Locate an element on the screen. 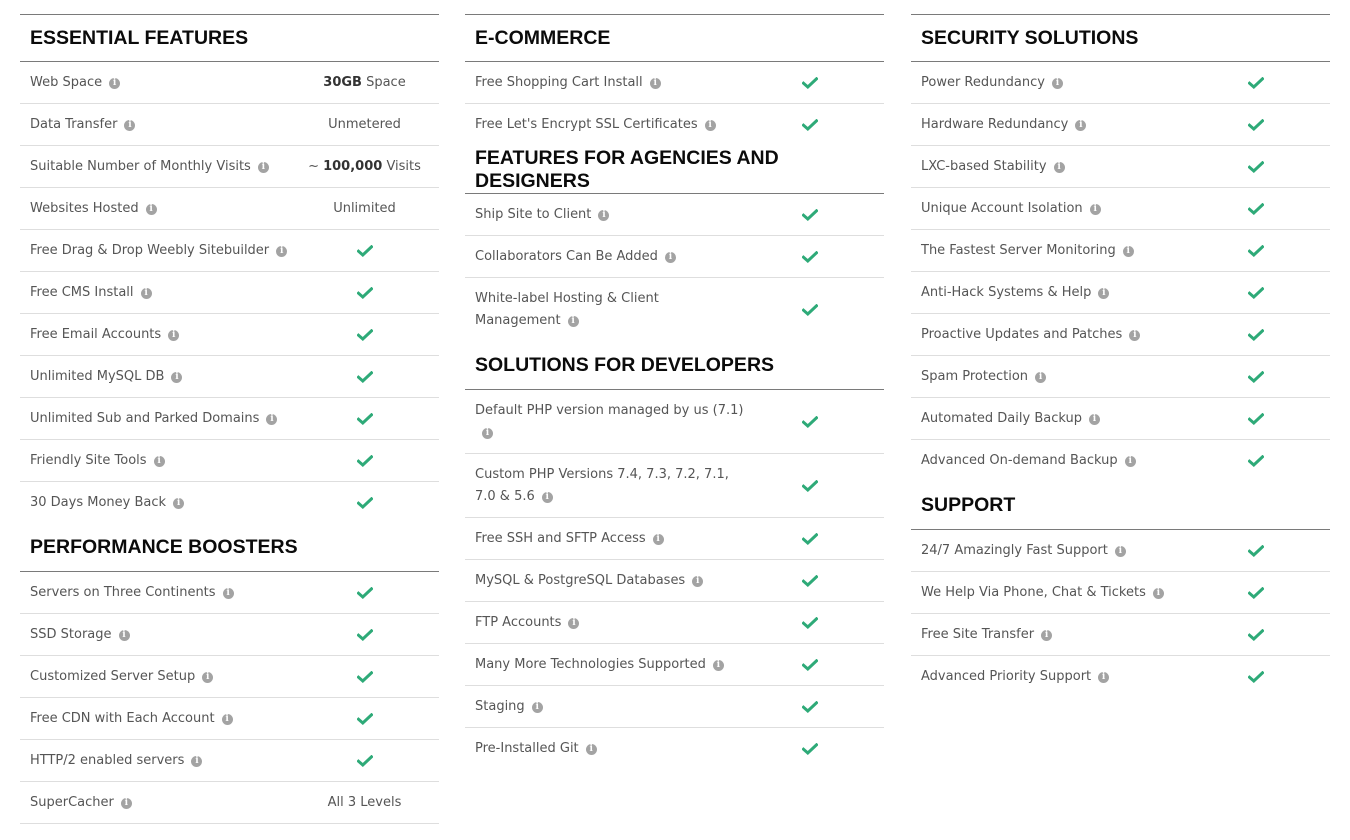 The width and height of the screenshot is (1350, 840). feature-row-mysql-and-postgresql-databases: MySQL & PostgreSQL Databases i is located at coordinates (674, 581).